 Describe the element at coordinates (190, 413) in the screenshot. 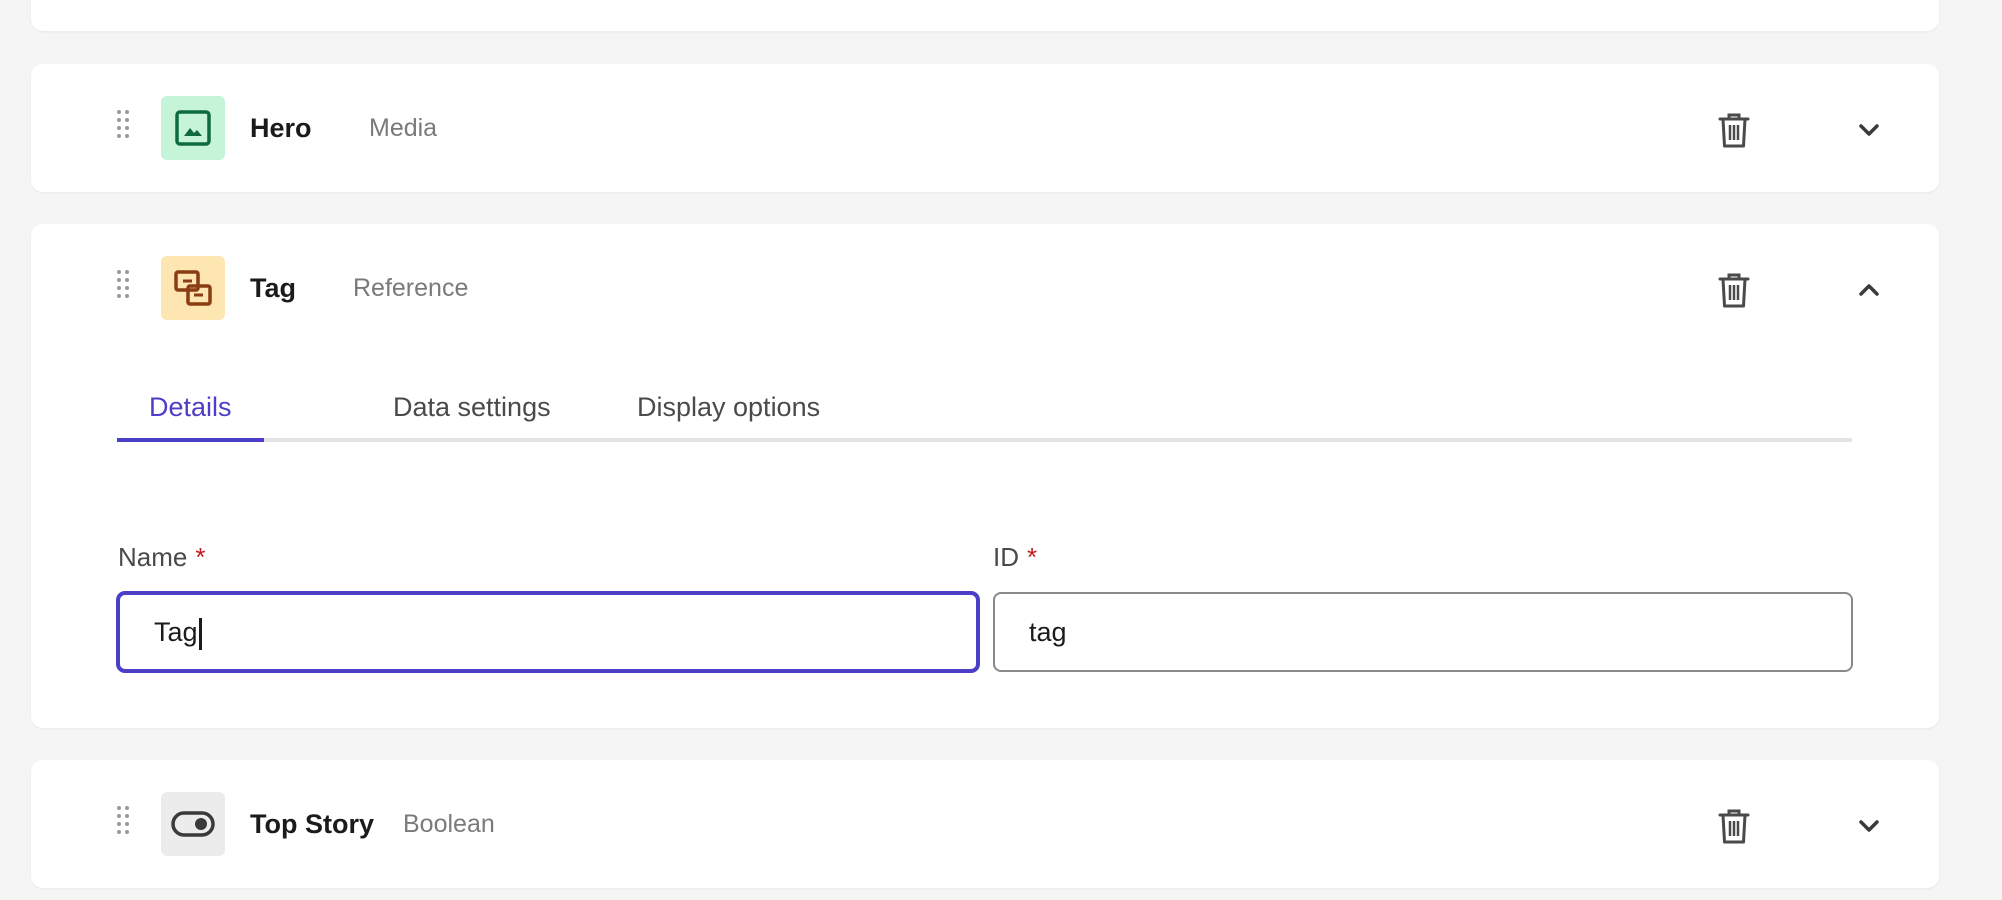

I see `tab-details: Details` at that location.